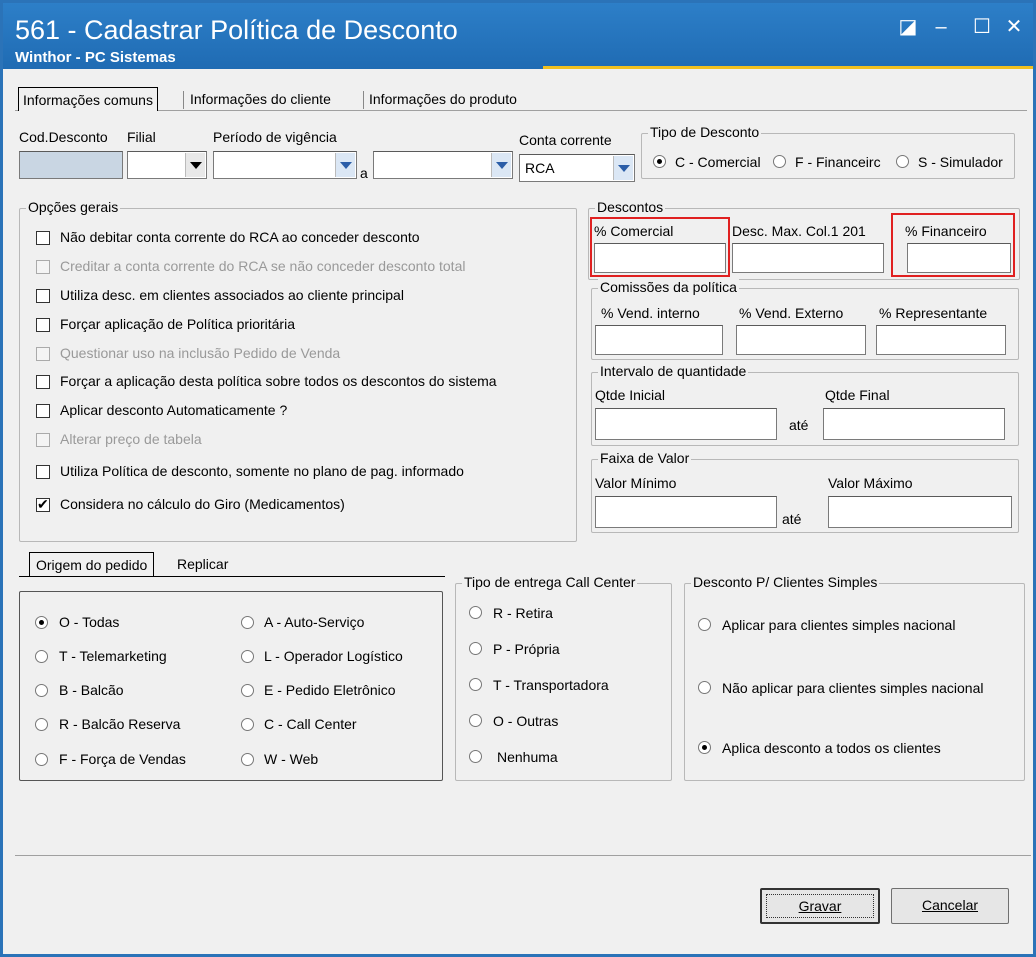  Describe the element at coordinates (202, 564) in the screenshot. I see `tab-replicar: Replicar` at that location.